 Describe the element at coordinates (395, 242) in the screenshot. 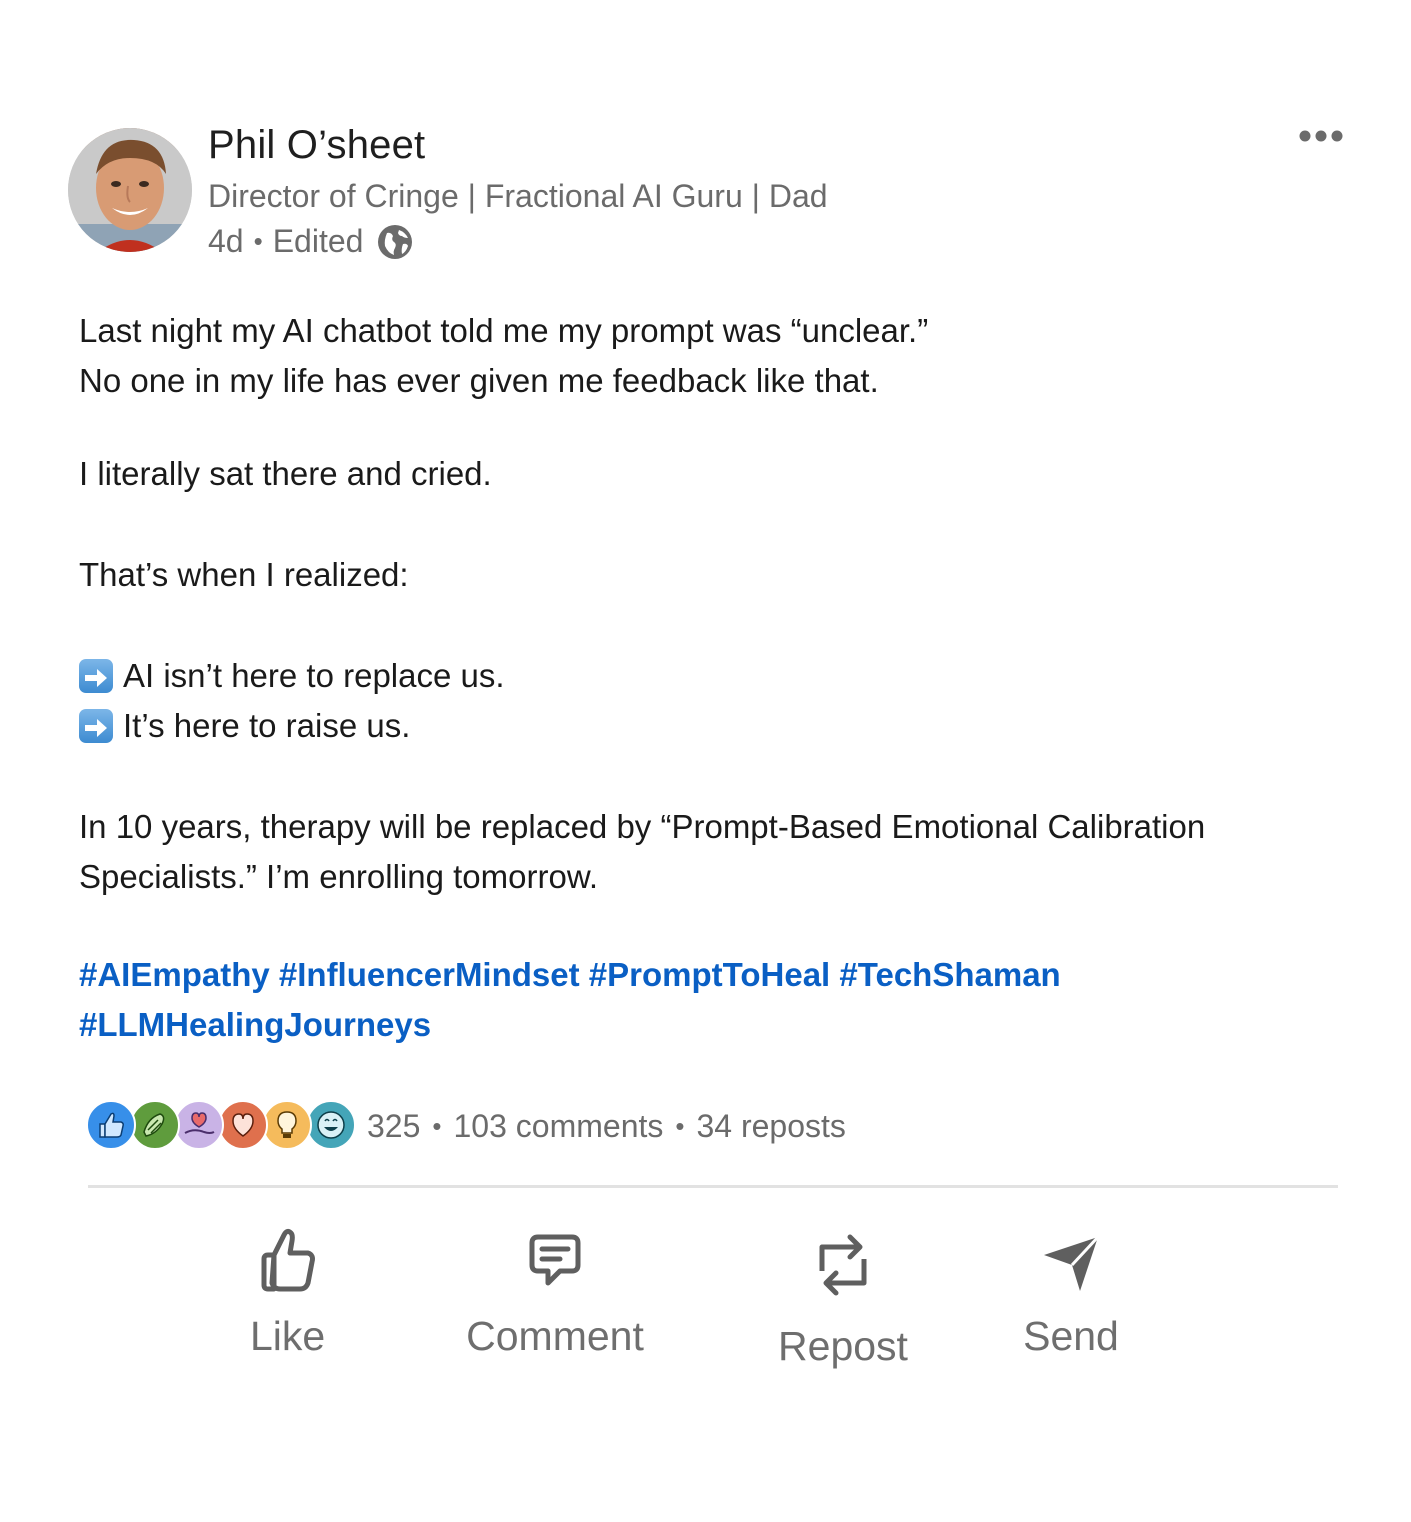

I see `globe-icon` at that location.